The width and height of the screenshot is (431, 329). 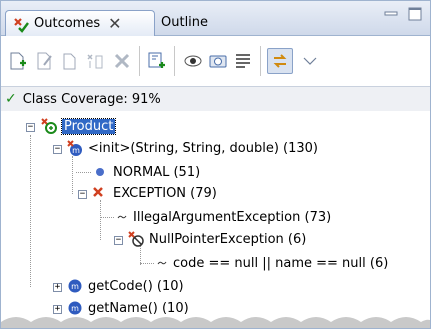 I want to click on tree-item-label: NORMAL (51), so click(x=157, y=172).